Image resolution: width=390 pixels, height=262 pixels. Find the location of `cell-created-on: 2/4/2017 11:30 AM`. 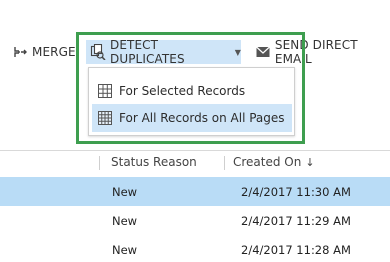

cell-created-on: 2/4/2017 11:30 AM is located at coordinates (296, 192).